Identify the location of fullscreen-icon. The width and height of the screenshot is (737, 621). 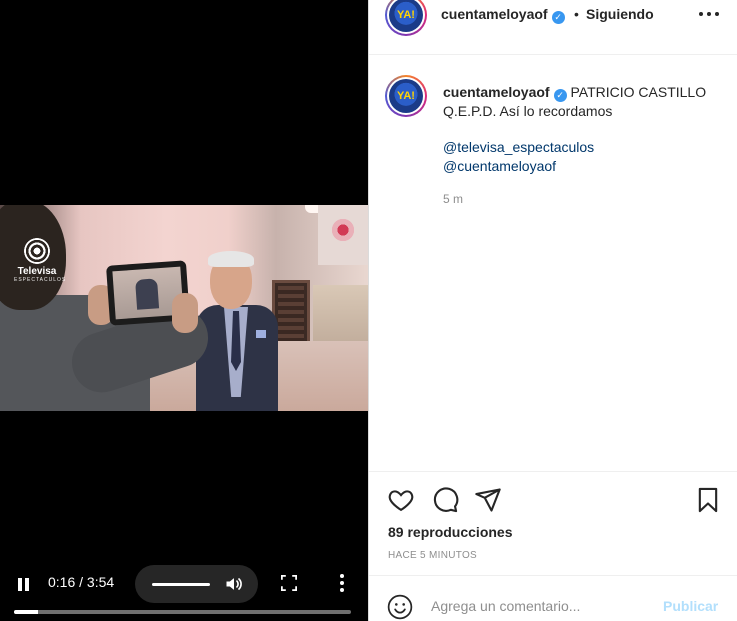
(289, 583).